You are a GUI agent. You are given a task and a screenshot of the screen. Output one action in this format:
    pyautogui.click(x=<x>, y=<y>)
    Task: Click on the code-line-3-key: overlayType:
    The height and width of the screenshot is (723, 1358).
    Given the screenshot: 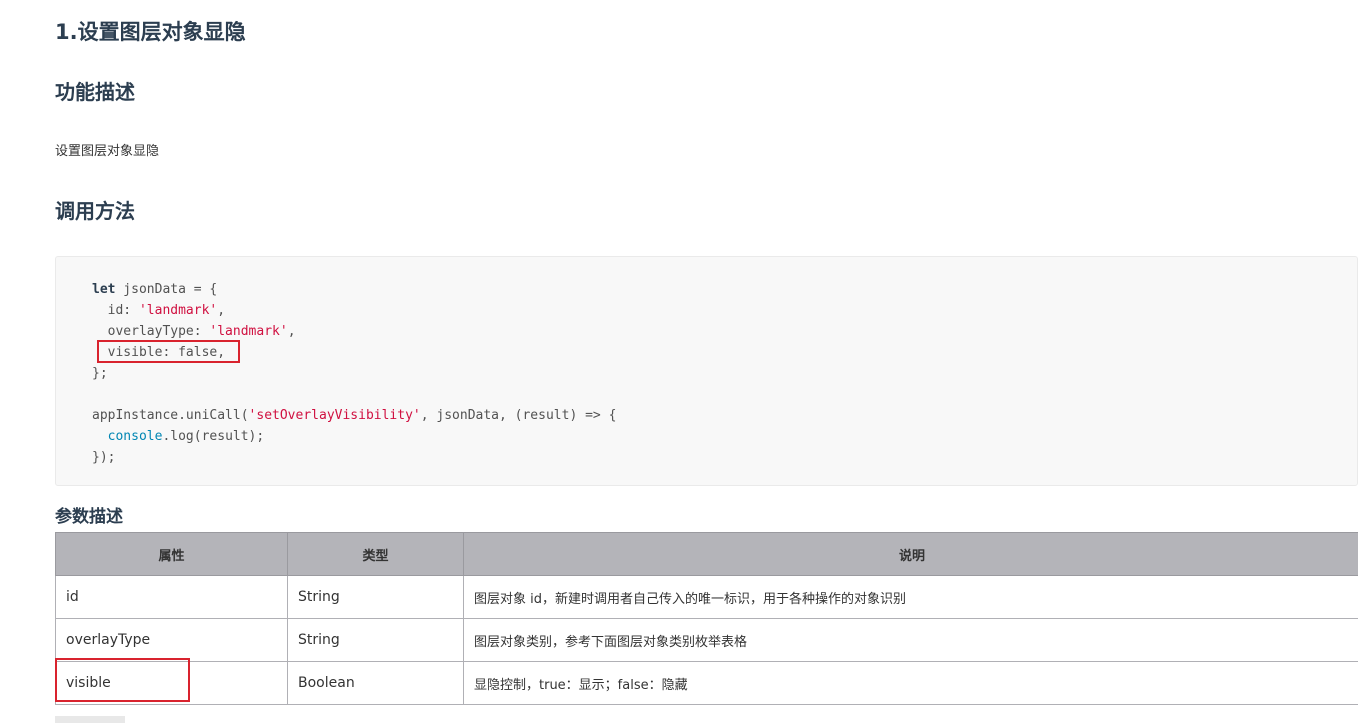 What is the action you would take?
    pyautogui.click(x=151, y=331)
    